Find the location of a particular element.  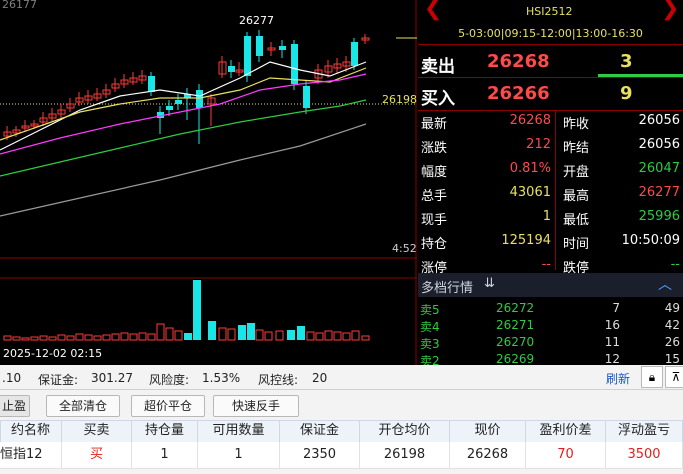

refresh-link: 刷新 is located at coordinates (618, 378).